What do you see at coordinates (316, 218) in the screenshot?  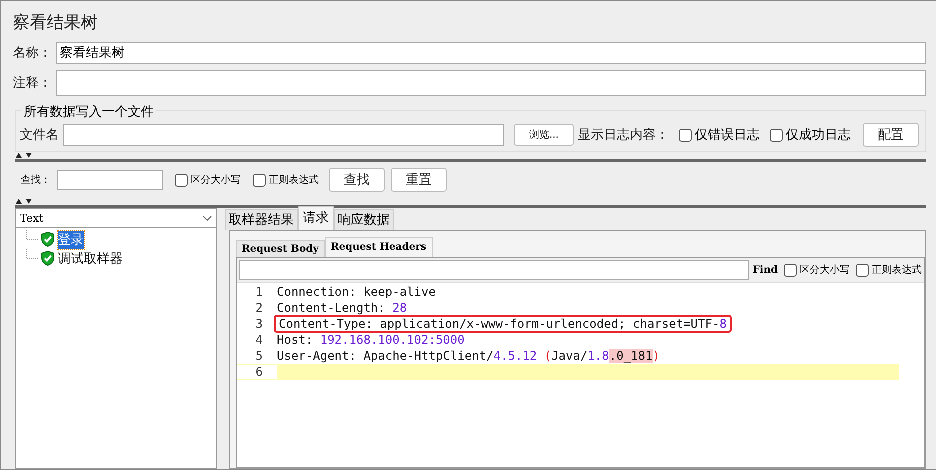 I see `result-tab: 请求` at bounding box center [316, 218].